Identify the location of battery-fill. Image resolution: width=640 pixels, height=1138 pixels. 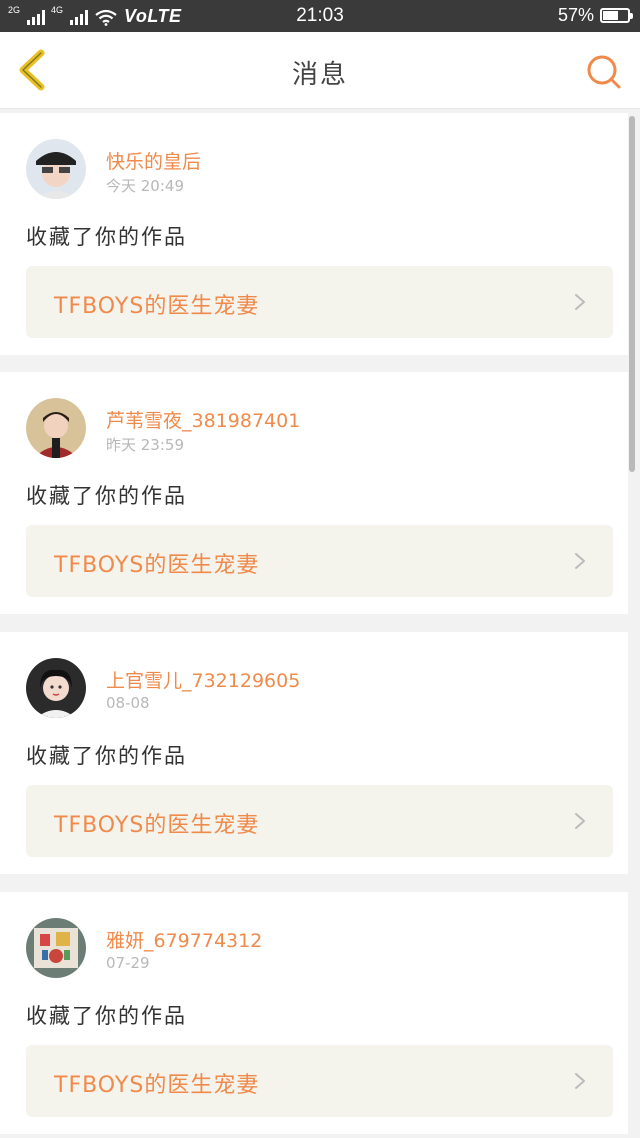
(610, 15).